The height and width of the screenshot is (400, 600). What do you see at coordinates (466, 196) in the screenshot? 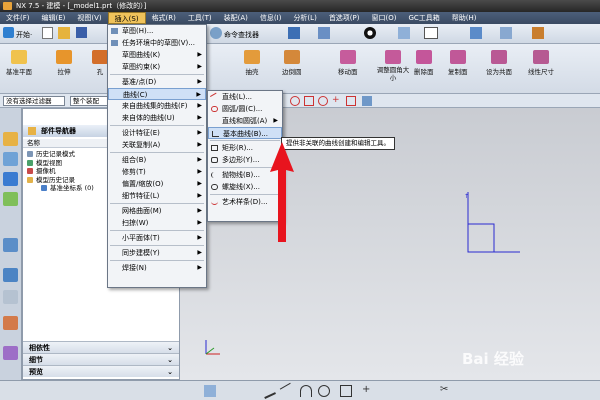
I see `y-axis-glyph: ↑` at bounding box center [466, 196].